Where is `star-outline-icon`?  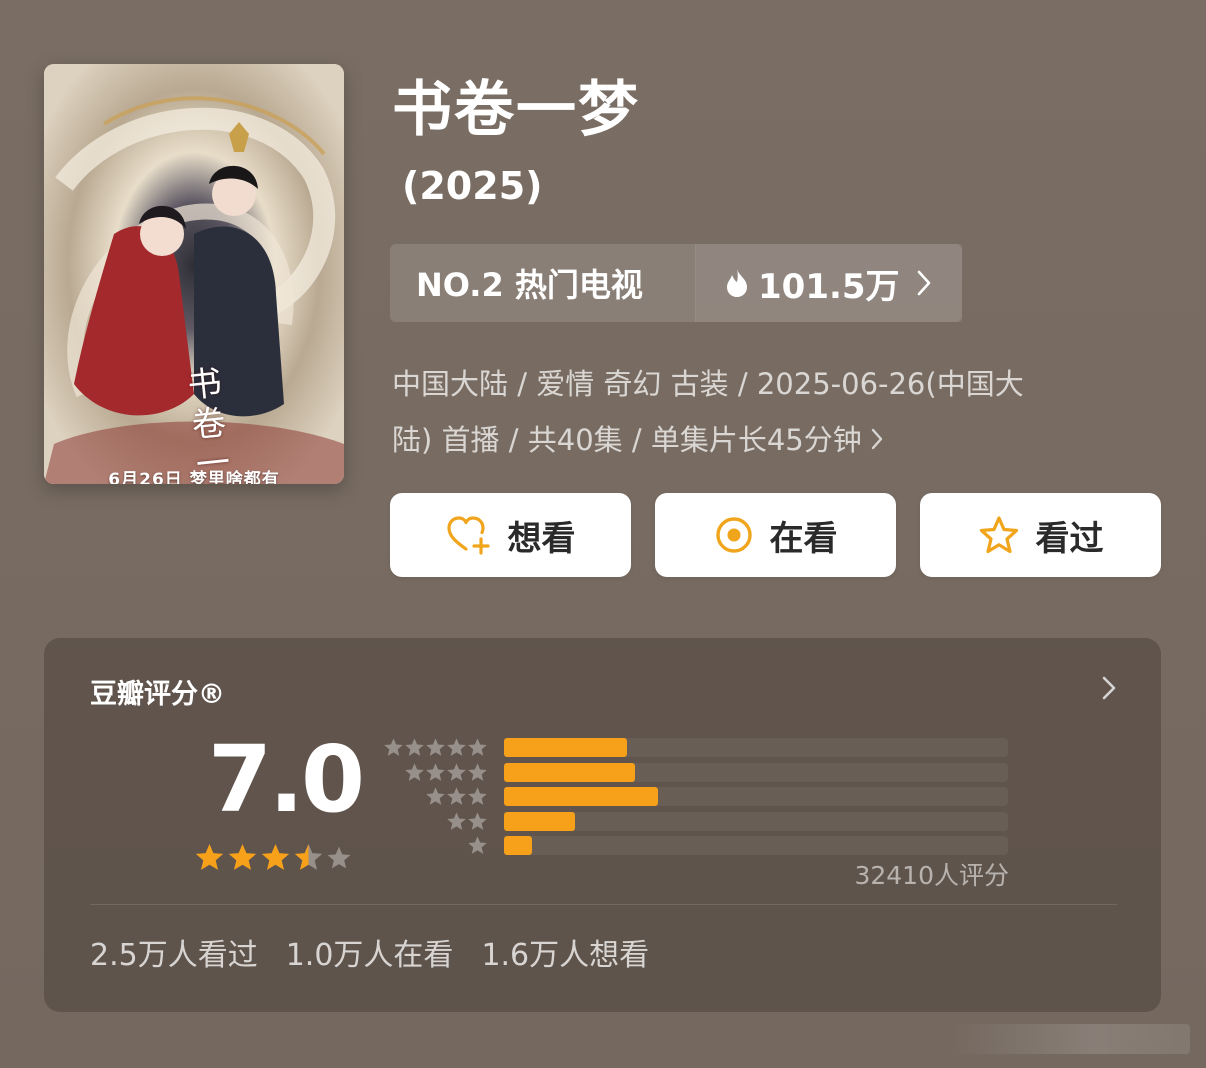 star-outline-icon is located at coordinates (999, 535).